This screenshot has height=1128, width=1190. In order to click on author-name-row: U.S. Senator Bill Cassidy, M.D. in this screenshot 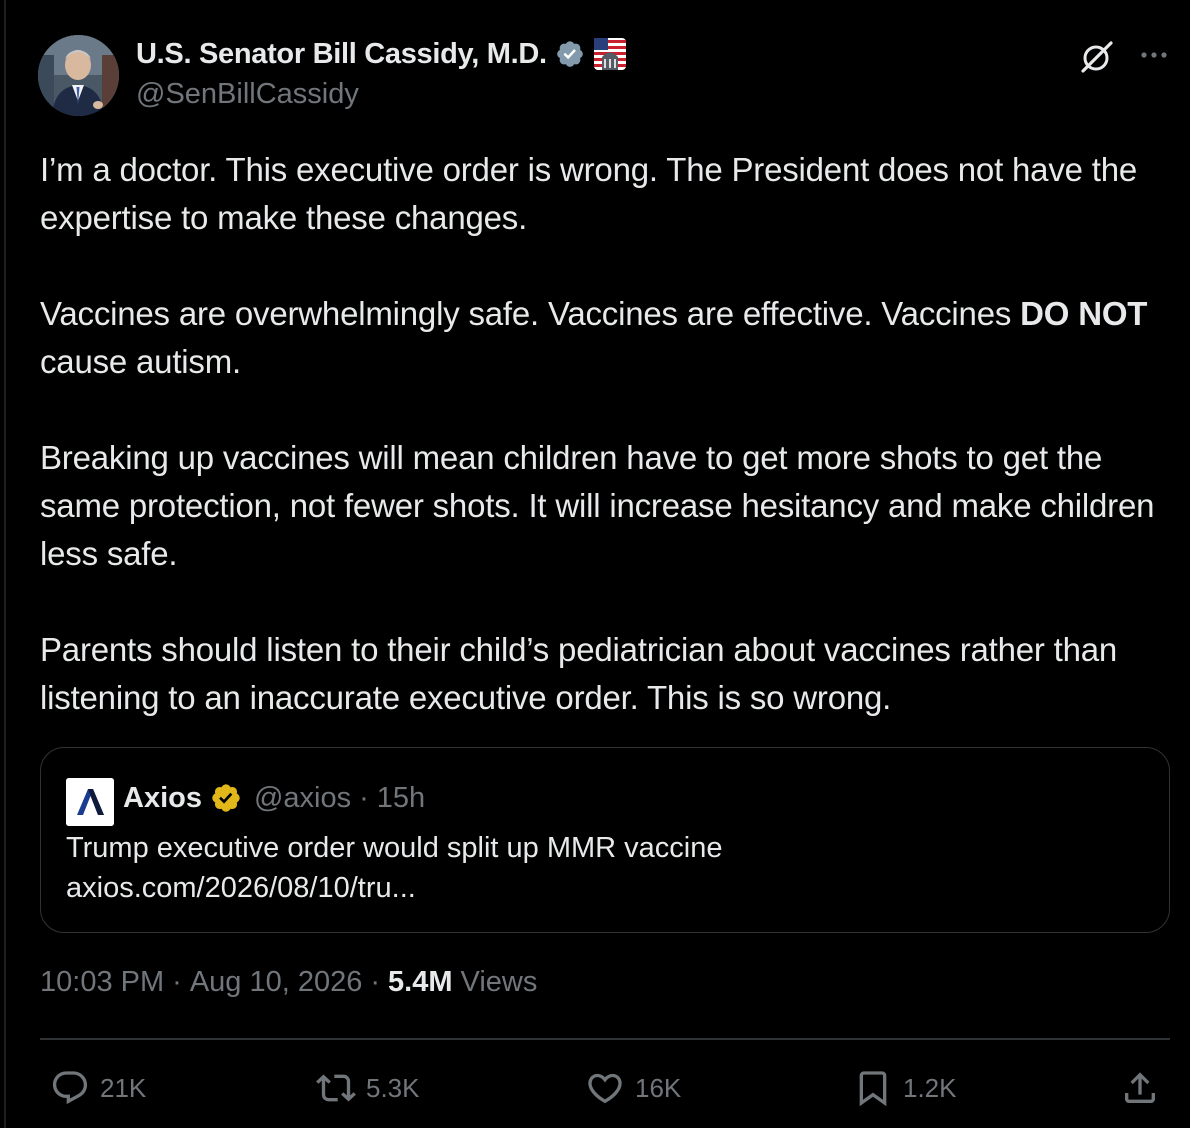, I will do `click(381, 54)`.